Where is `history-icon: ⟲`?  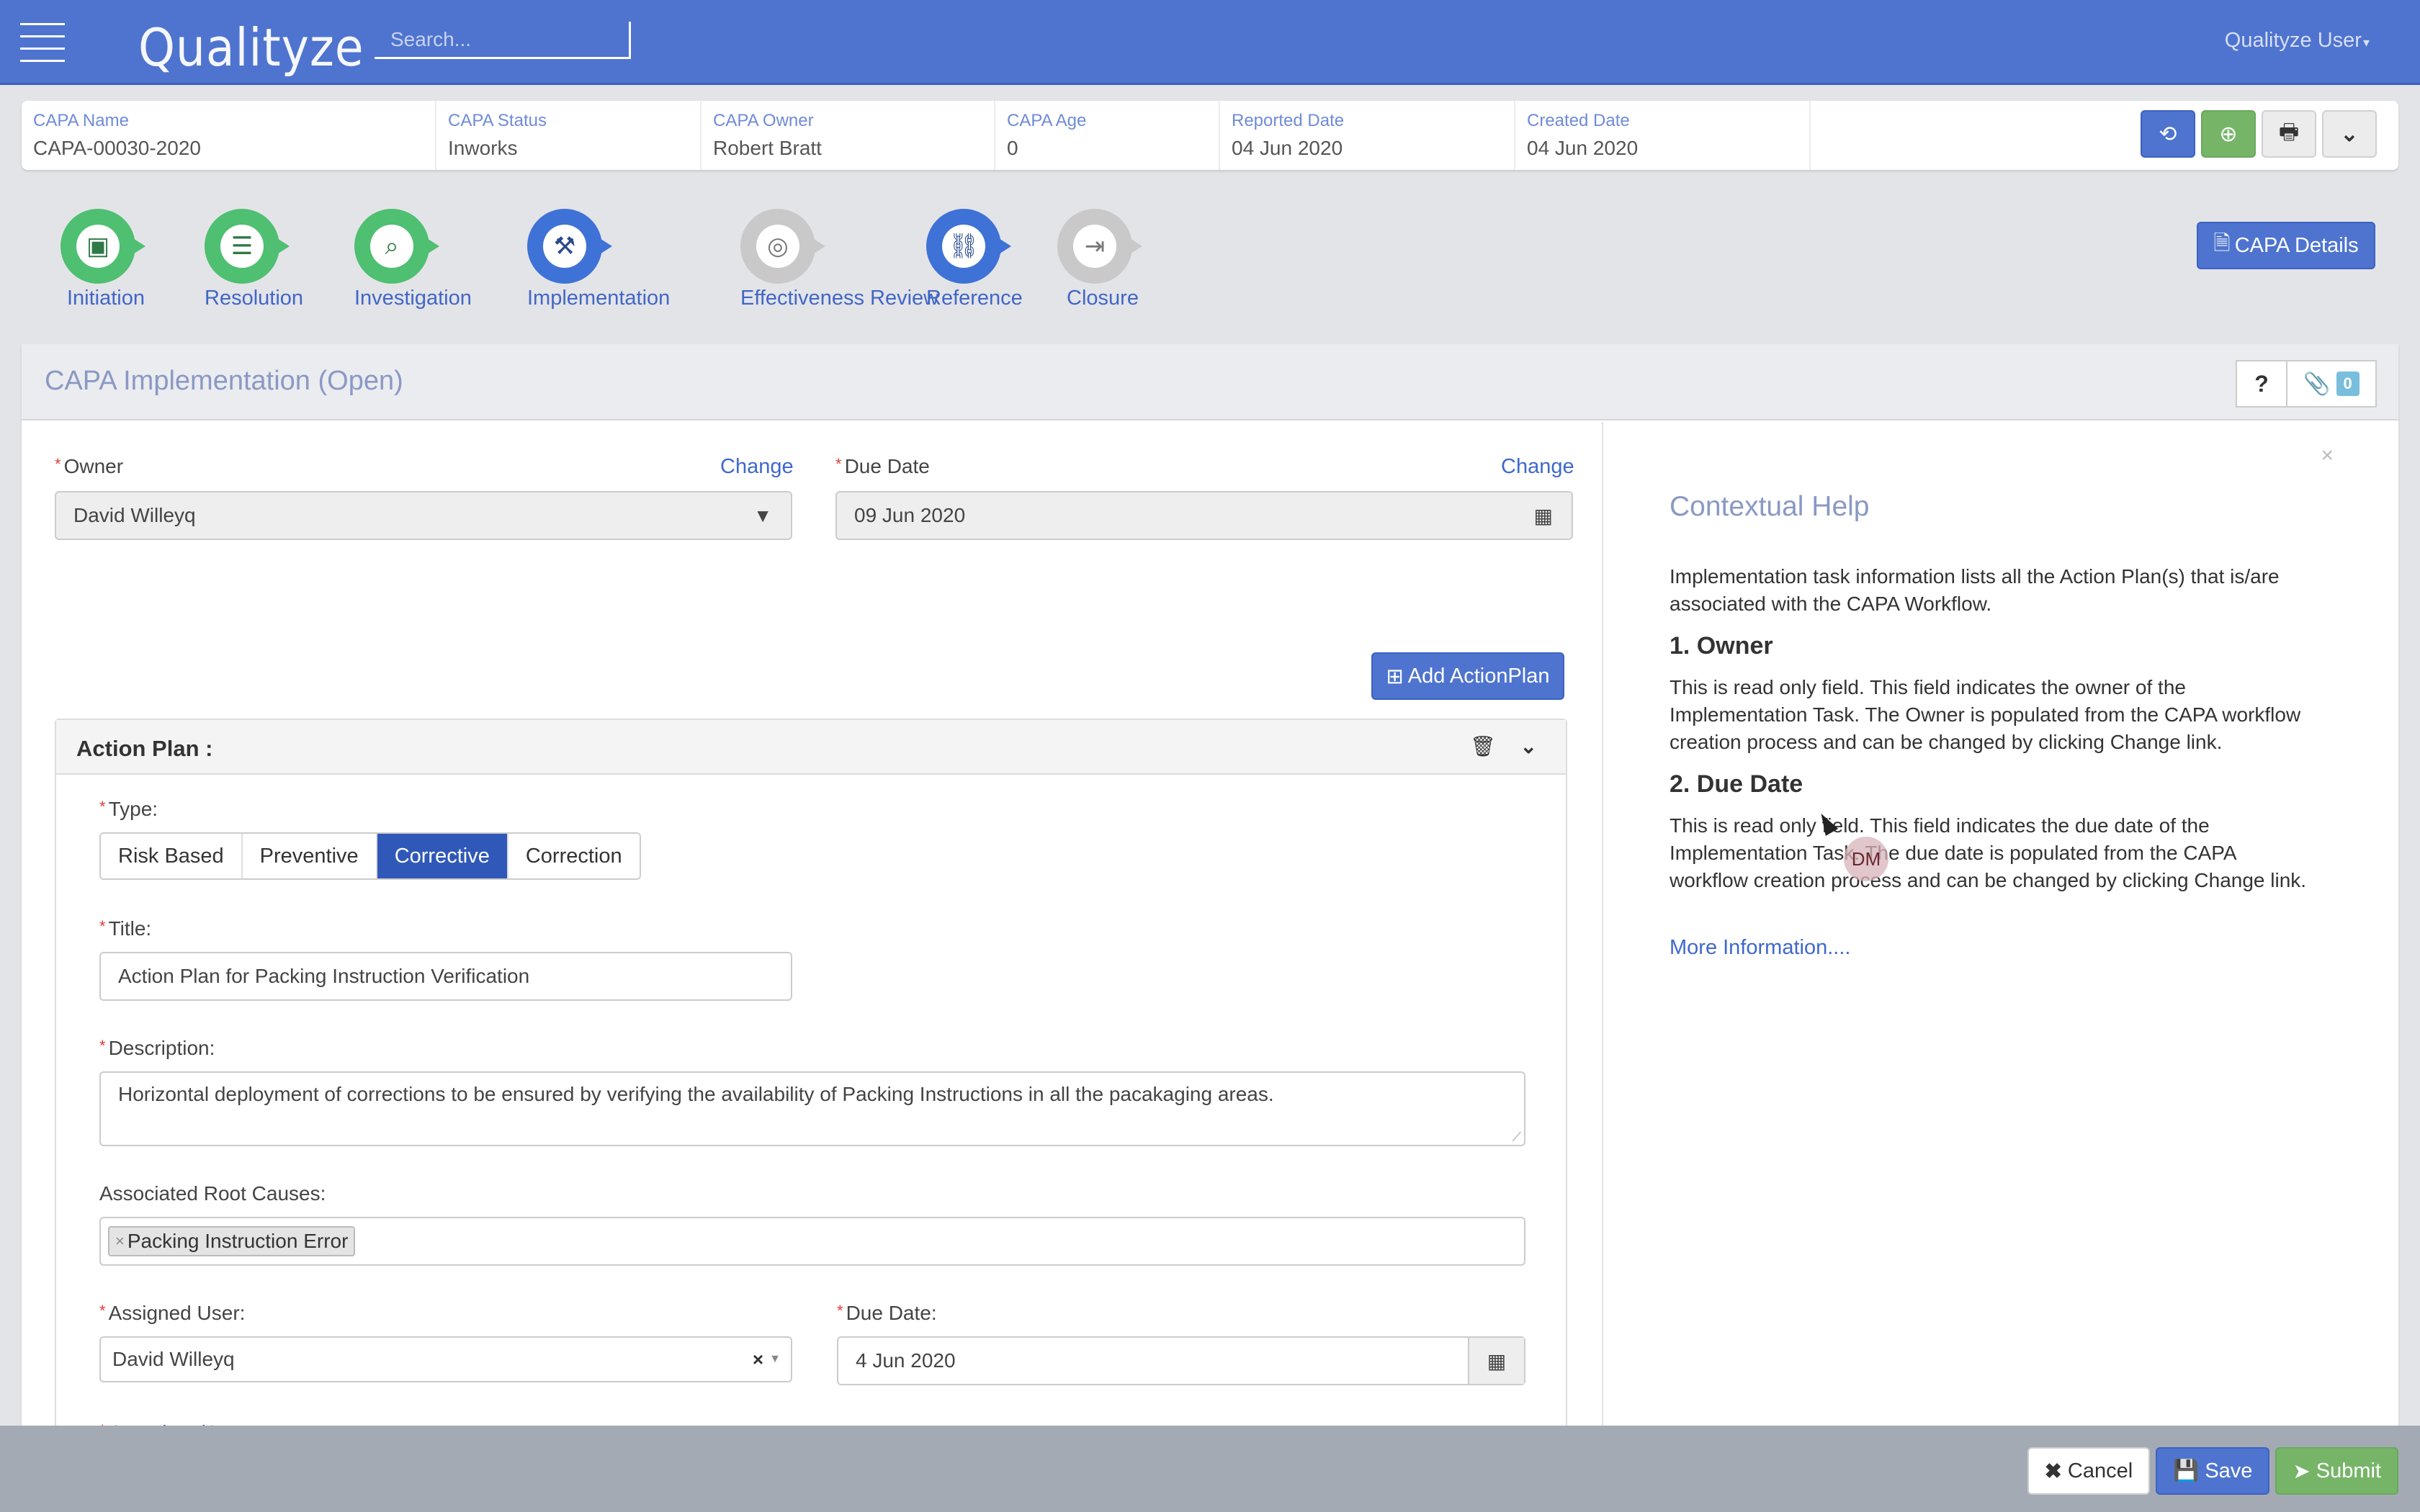 history-icon: ⟲ is located at coordinates (2168, 134).